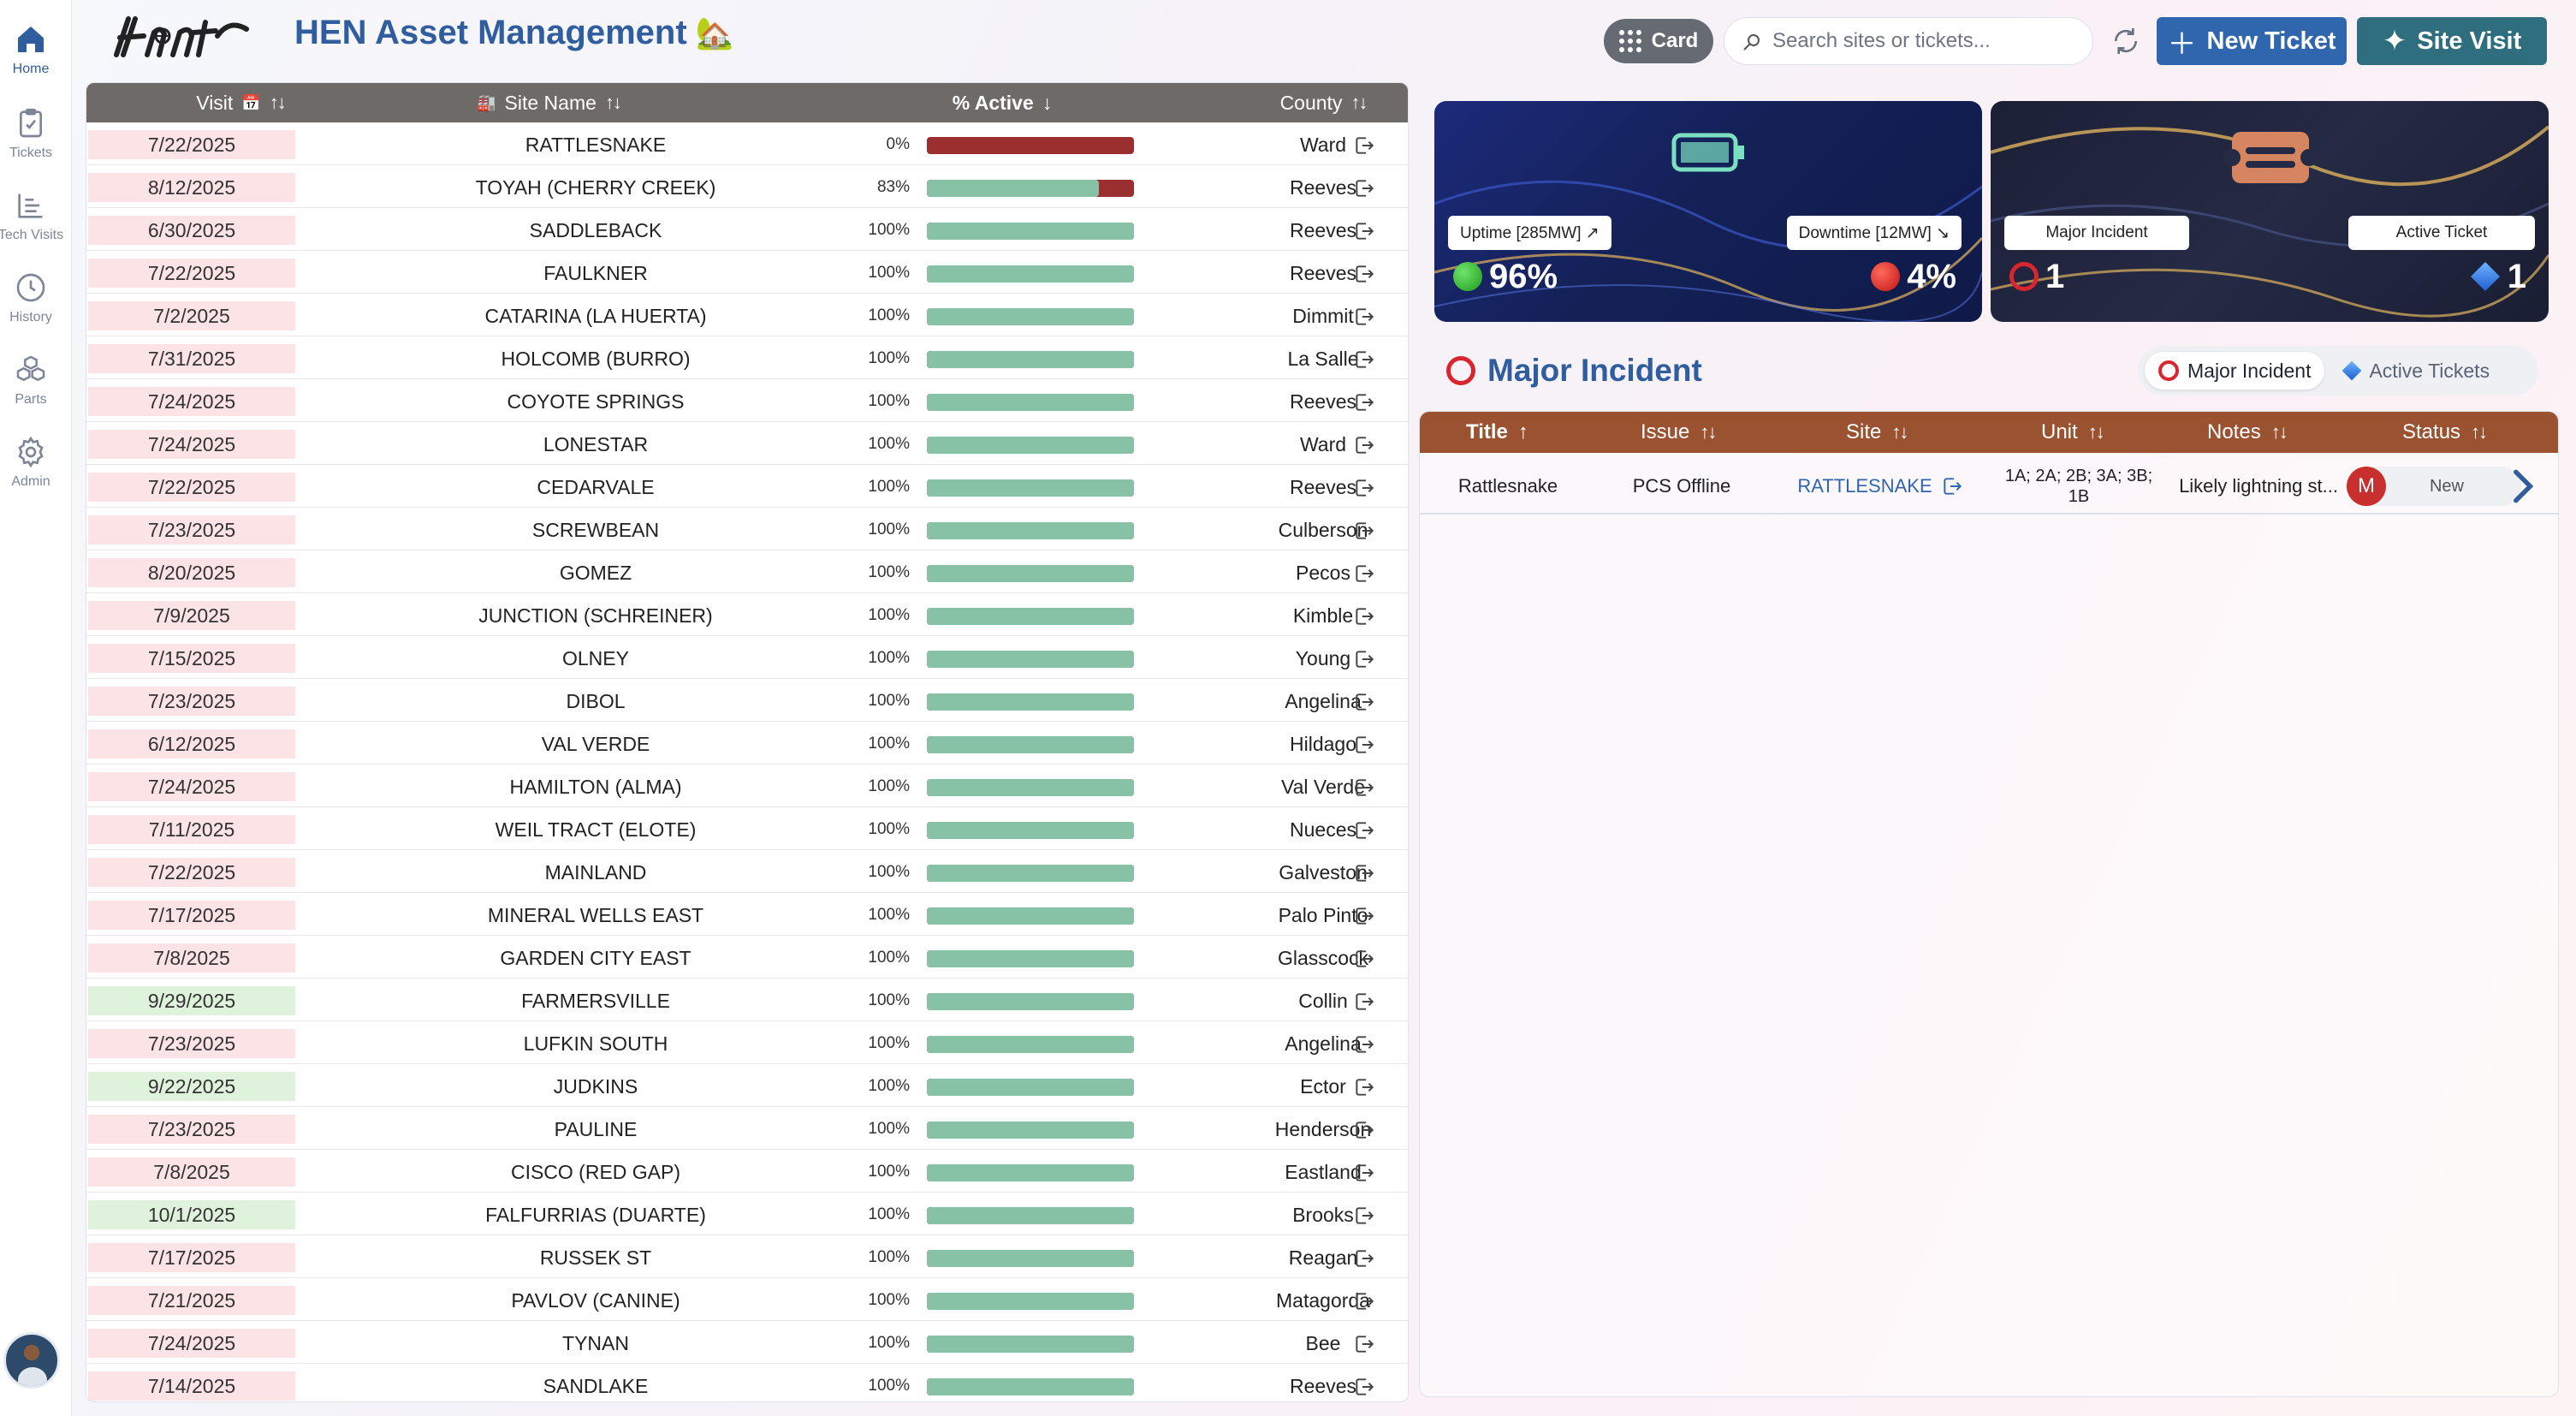 This screenshot has height=1416, width=2576. Describe the element at coordinates (747, 1000) in the screenshot. I see `table-row: 9/29/2025 FARMERSVILLE 100% Collin` at that location.